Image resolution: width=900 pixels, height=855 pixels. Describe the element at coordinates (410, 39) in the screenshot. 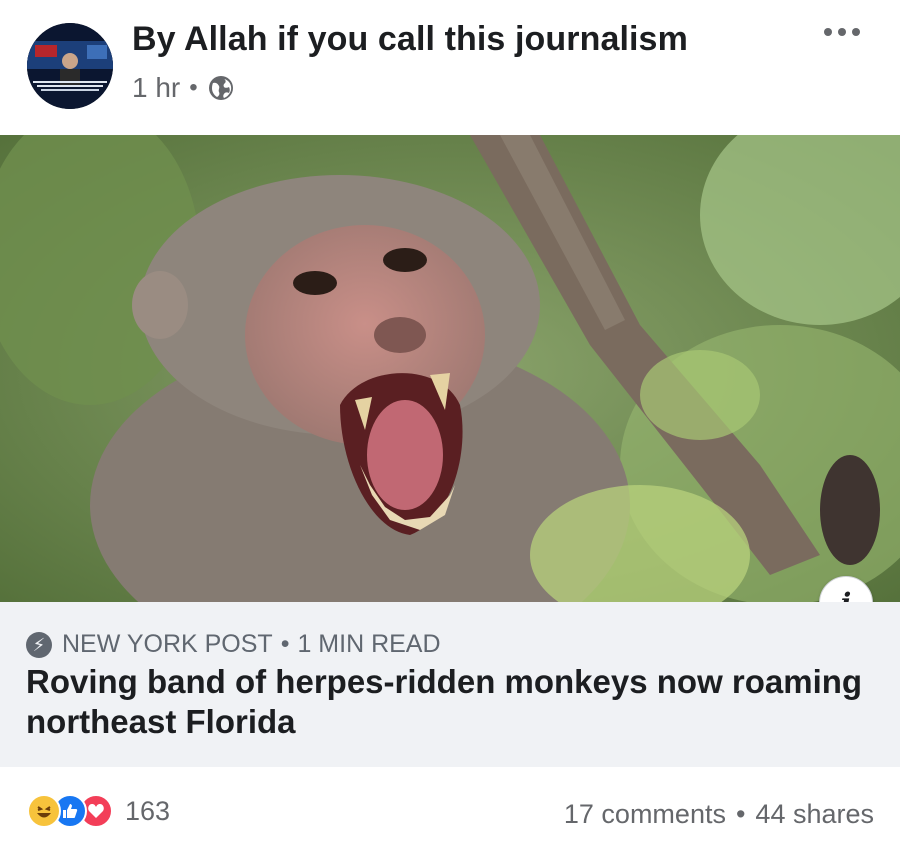

I see `post-title: By Allah if you call this journalism` at that location.